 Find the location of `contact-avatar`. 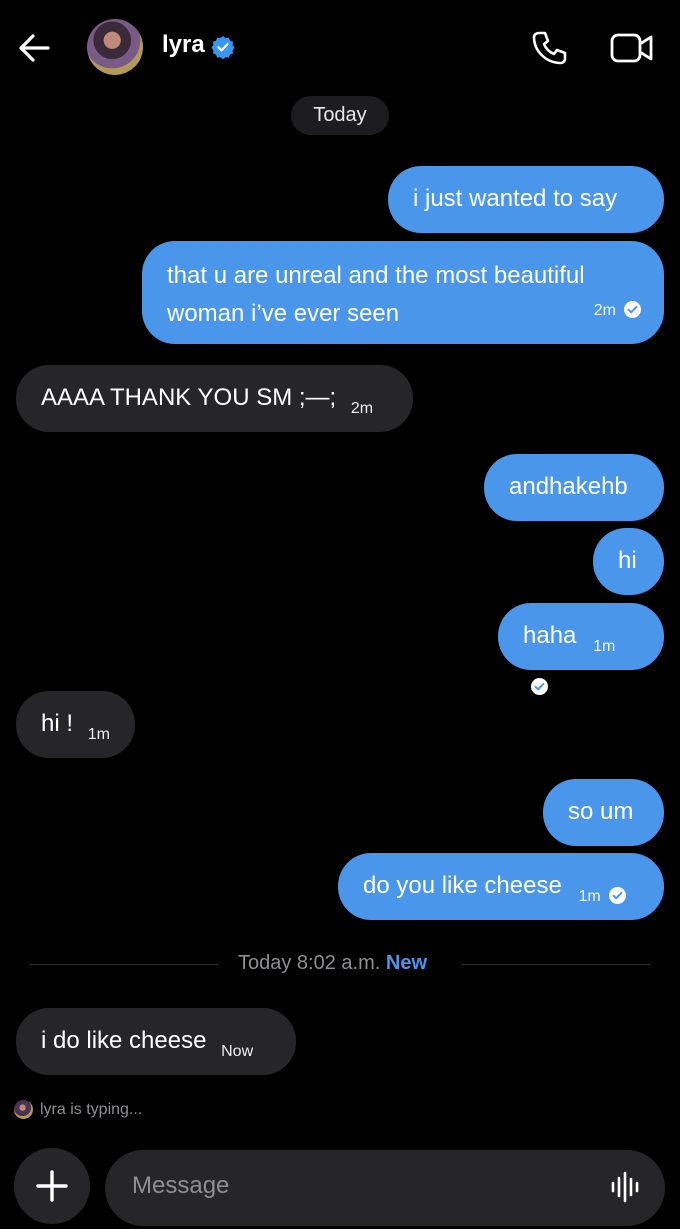

contact-avatar is located at coordinates (115, 47).